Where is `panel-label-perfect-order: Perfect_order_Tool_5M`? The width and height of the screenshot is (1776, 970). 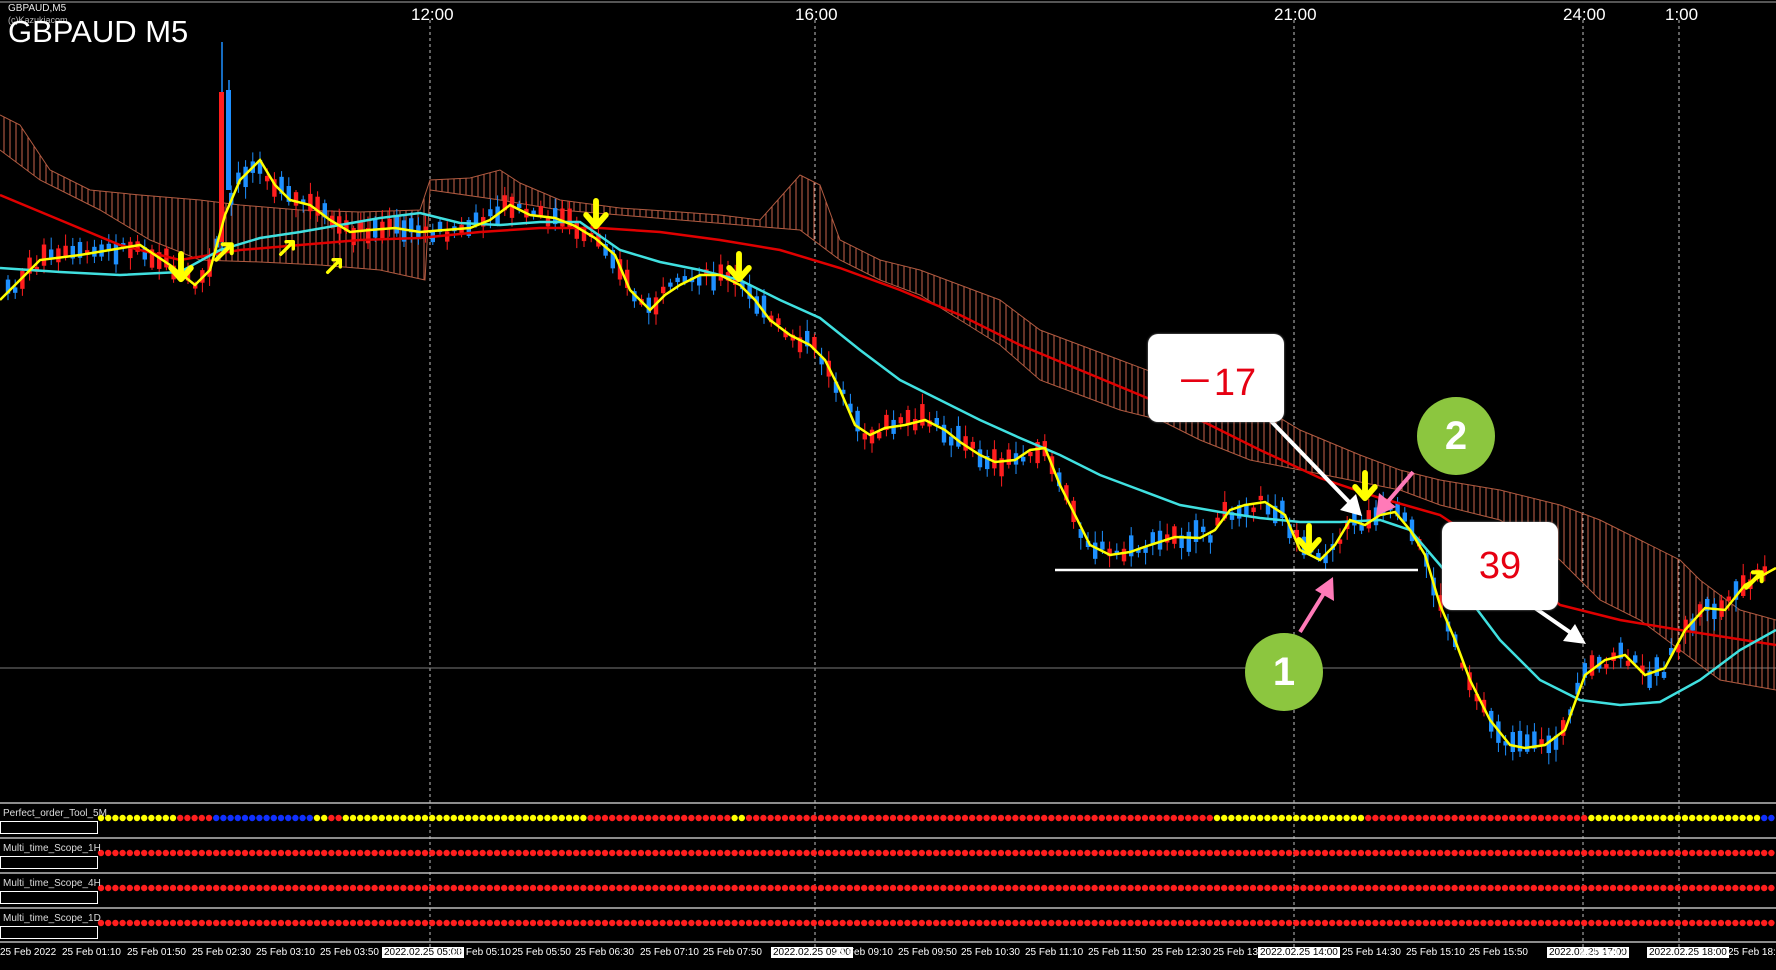
panel-label-perfect-order: Perfect_order_Tool_5M is located at coordinates (55, 813).